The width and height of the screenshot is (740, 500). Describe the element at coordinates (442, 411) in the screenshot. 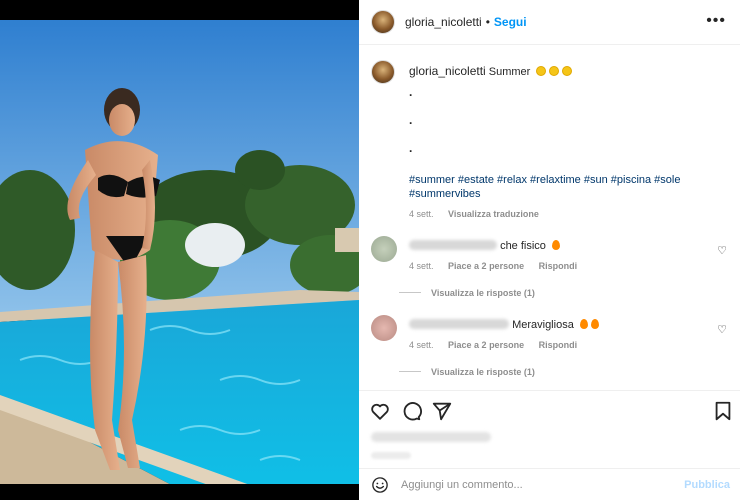

I see `share-icon` at that location.